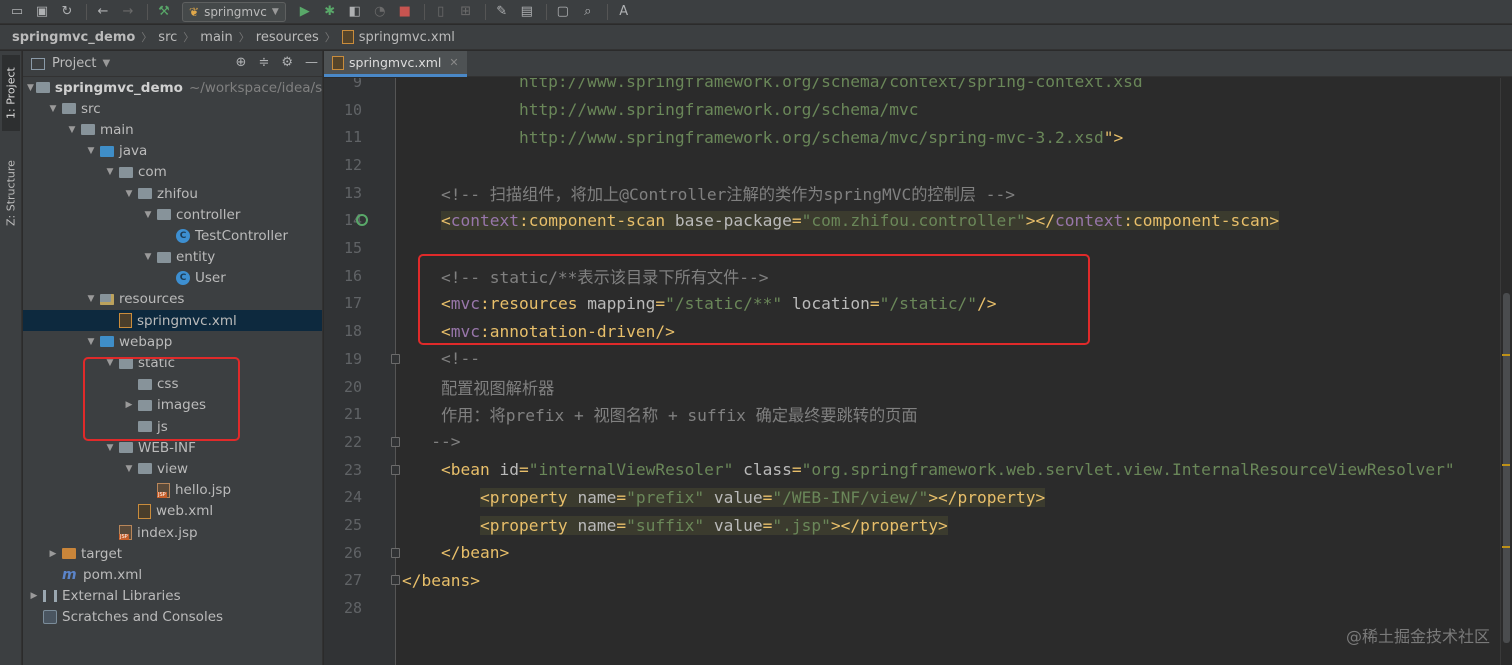 The height and width of the screenshot is (665, 1512). What do you see at coordinates (407, 37) in the screenshot?
I see `breadcrumb-item-file: springmvc.xml` at bounding box center [407, 37].